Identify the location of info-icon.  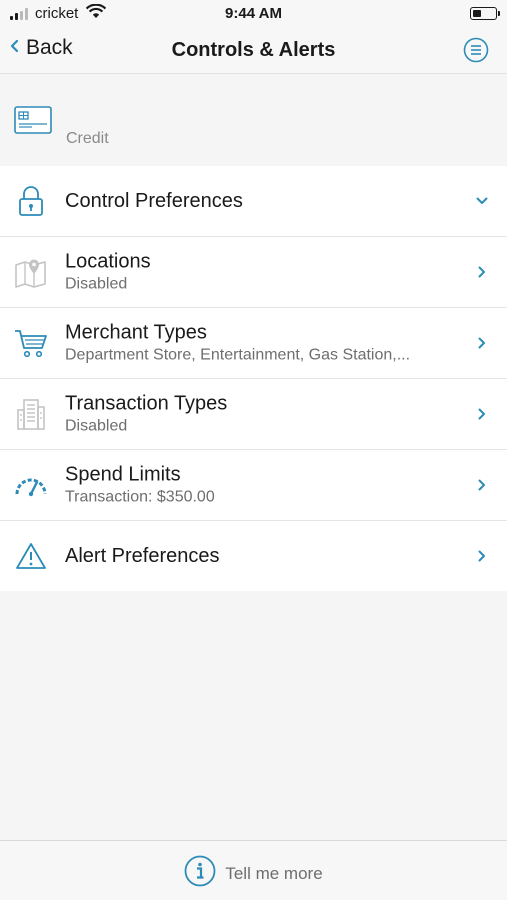
(200, 873).